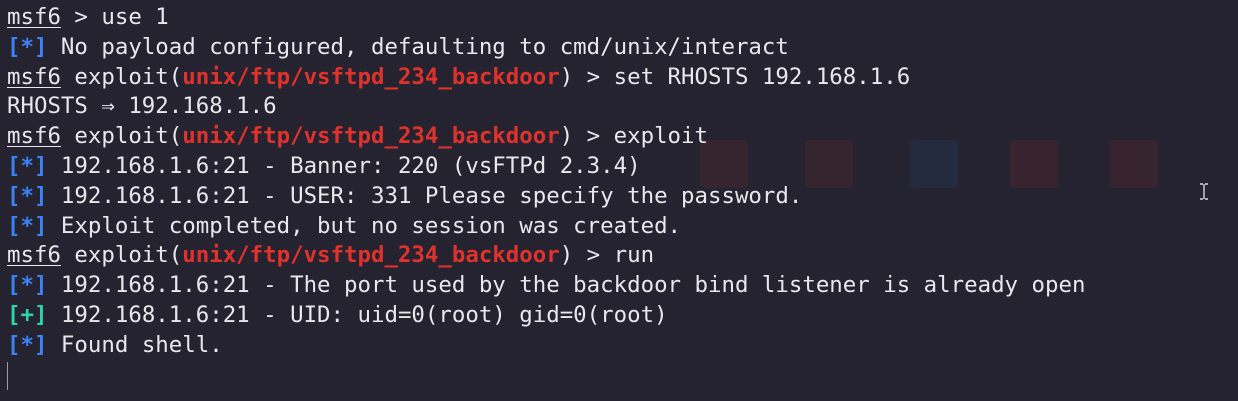 This screenshot has height=401, width=1238. I want to click on output-text: RHOSTS ⇒ 192.168.1.6, so click(142, 106).